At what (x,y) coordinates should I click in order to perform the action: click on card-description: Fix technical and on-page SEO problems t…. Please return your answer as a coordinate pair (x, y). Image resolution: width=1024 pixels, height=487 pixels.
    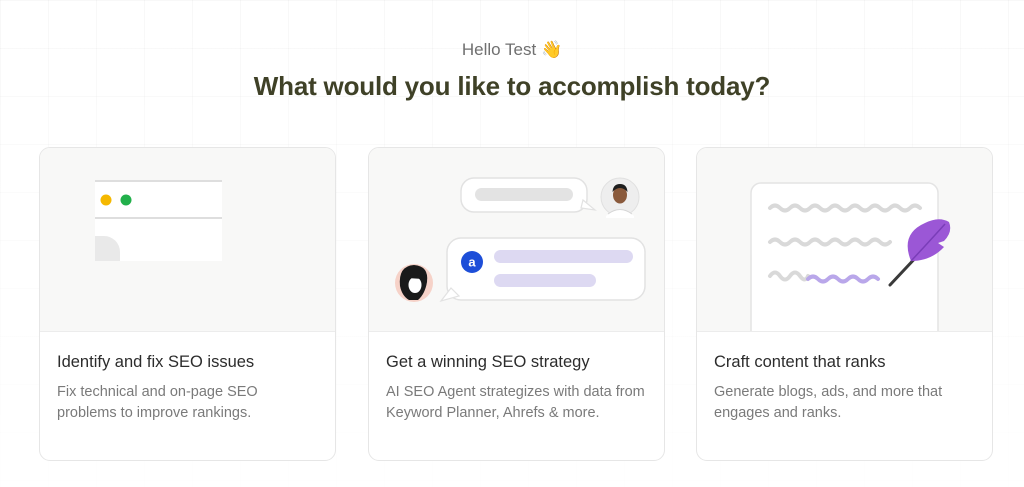
    Looking at the image, I should click on (157, 402).